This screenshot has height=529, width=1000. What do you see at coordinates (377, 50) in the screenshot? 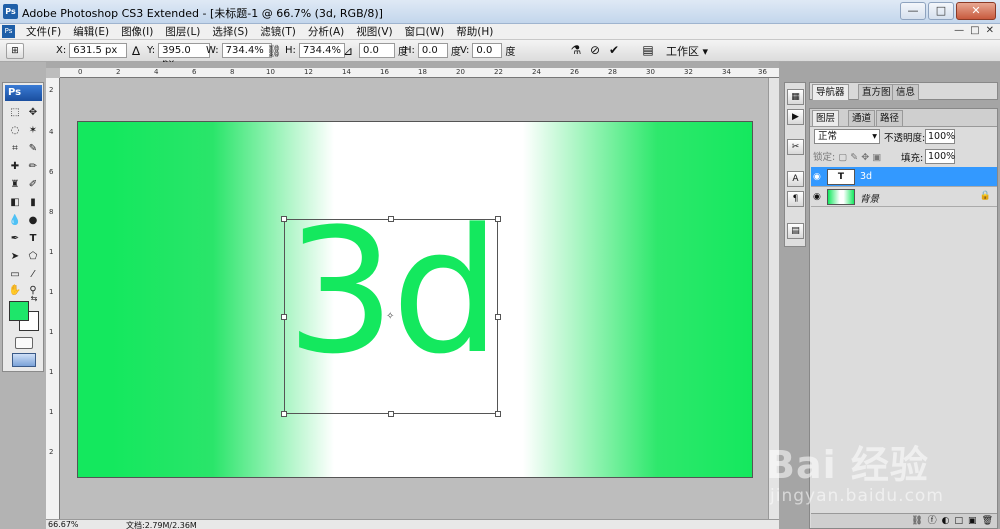
I see `rotate-input: 0.0` at bounding box center [377, 50].